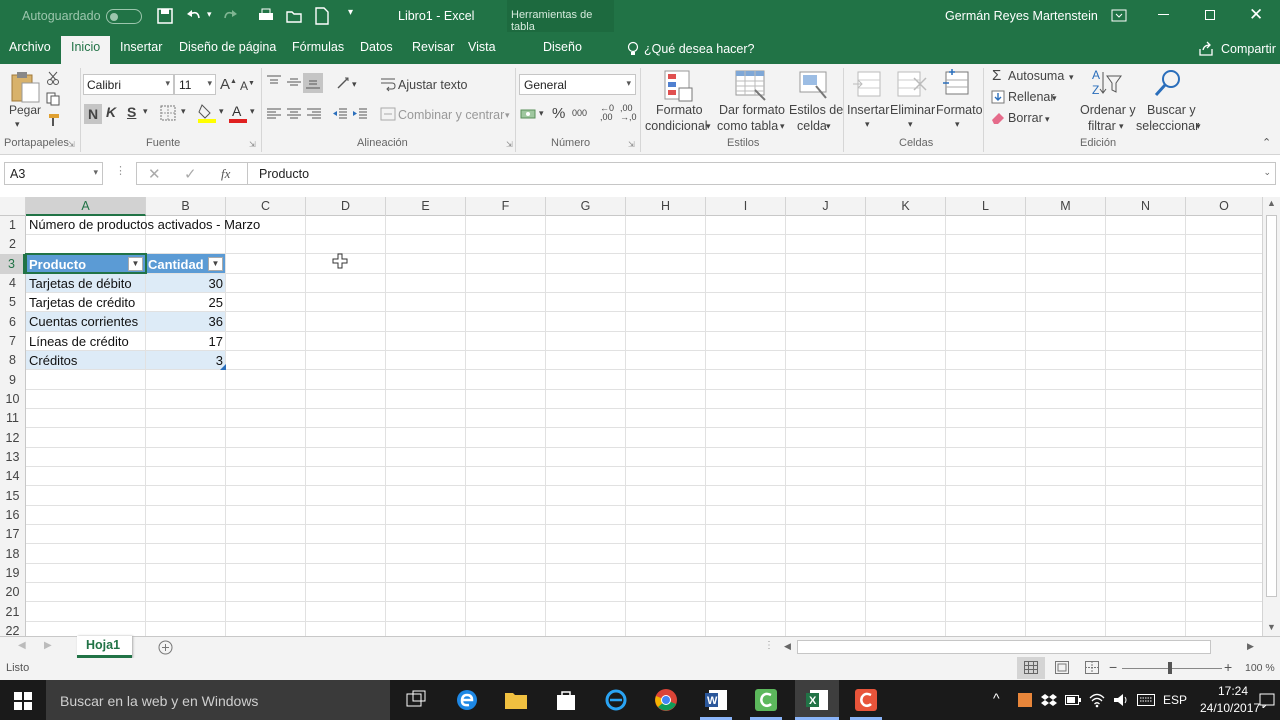 Image resolution: width=1280 pixels, height=720 pixels. What do you see at coordinates (1107, 83) in the screenshot?
I see `sort-filter-icon: AZ` at bounding box center [1107, 83].